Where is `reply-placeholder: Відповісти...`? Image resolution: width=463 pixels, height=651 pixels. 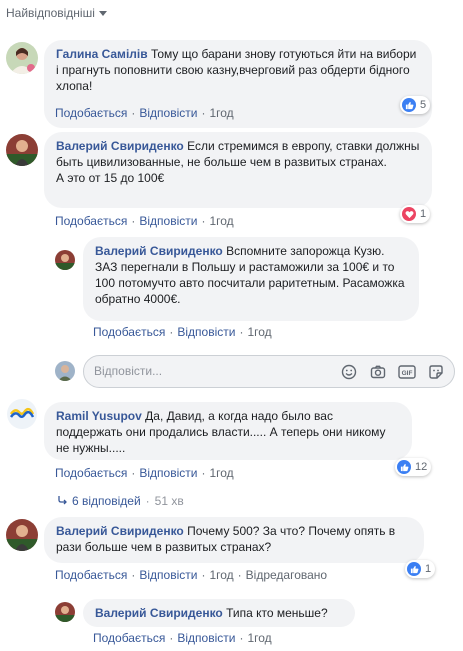
reply-placeholder: Відповісти... is located at coordinates (128, 371).